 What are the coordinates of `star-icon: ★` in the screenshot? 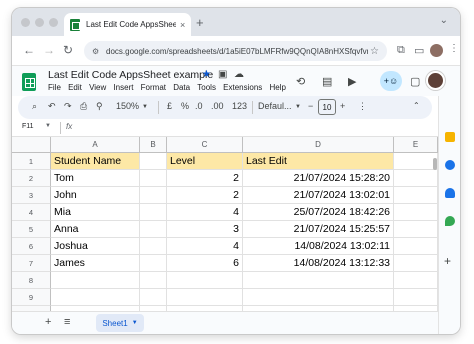 It's located at (206, 74).